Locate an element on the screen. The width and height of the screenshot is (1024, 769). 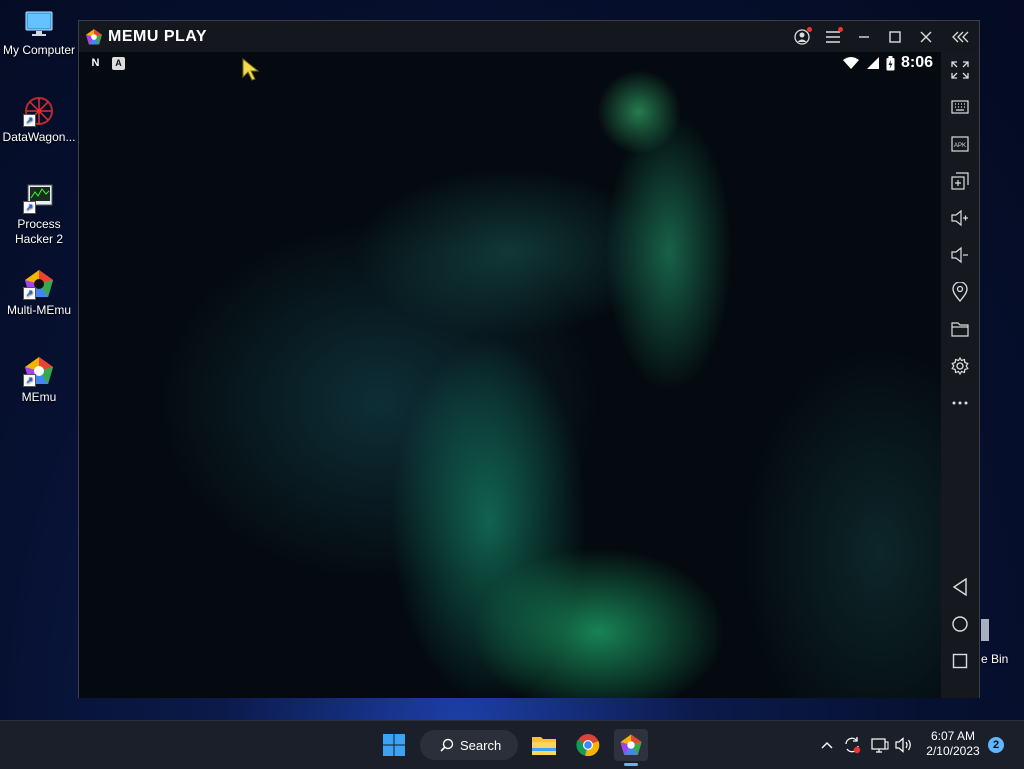
apk-label: APK is located at coordinates (960, 146).